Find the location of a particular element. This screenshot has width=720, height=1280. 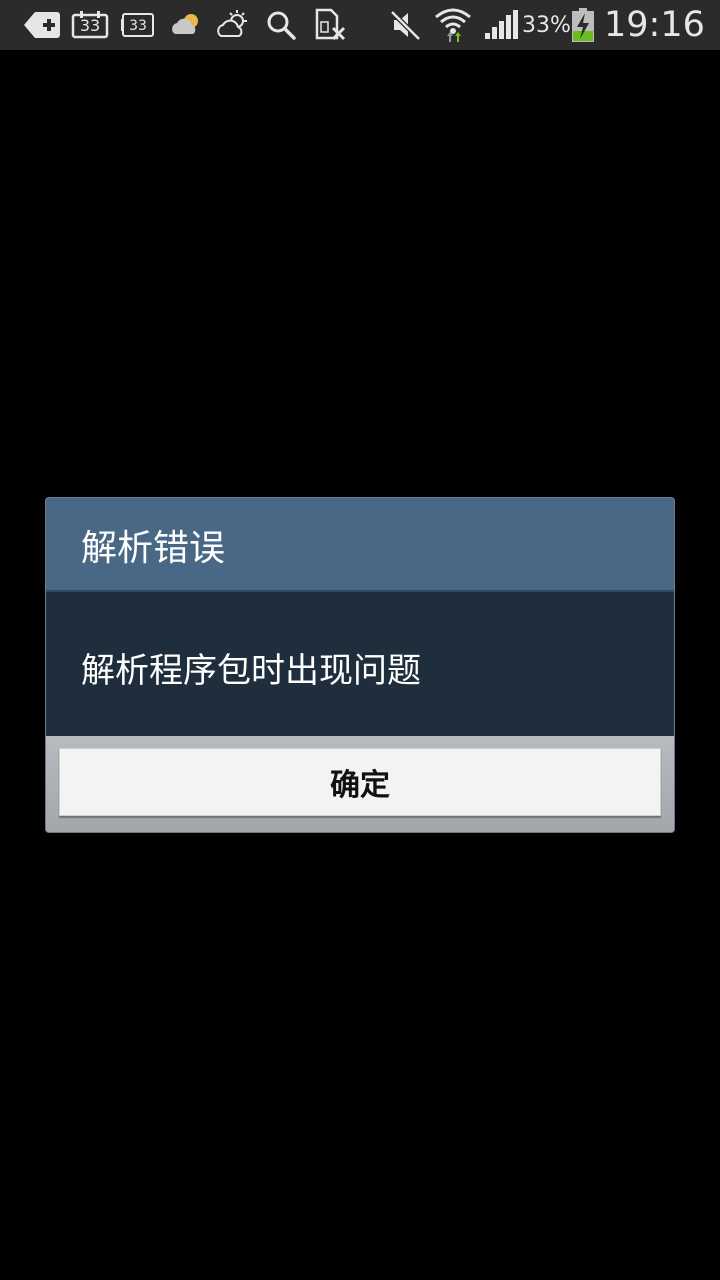

sim-blocked-icon is located at coordinates (330, 25).